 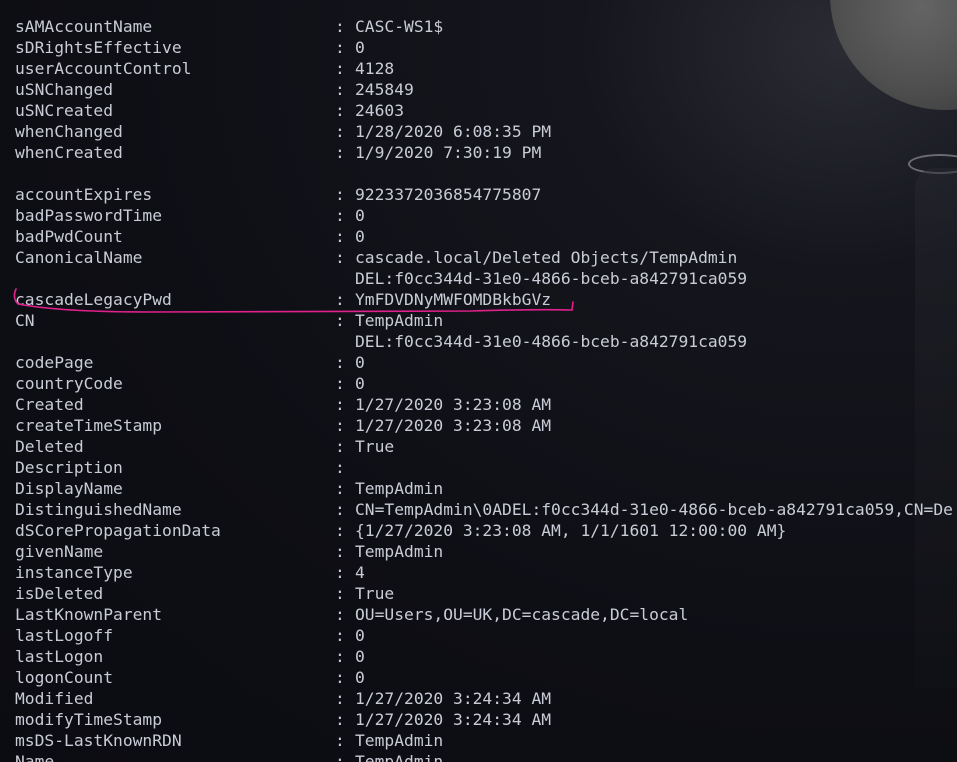 I want to click on property-name: Created, so click(x=49, y=404).